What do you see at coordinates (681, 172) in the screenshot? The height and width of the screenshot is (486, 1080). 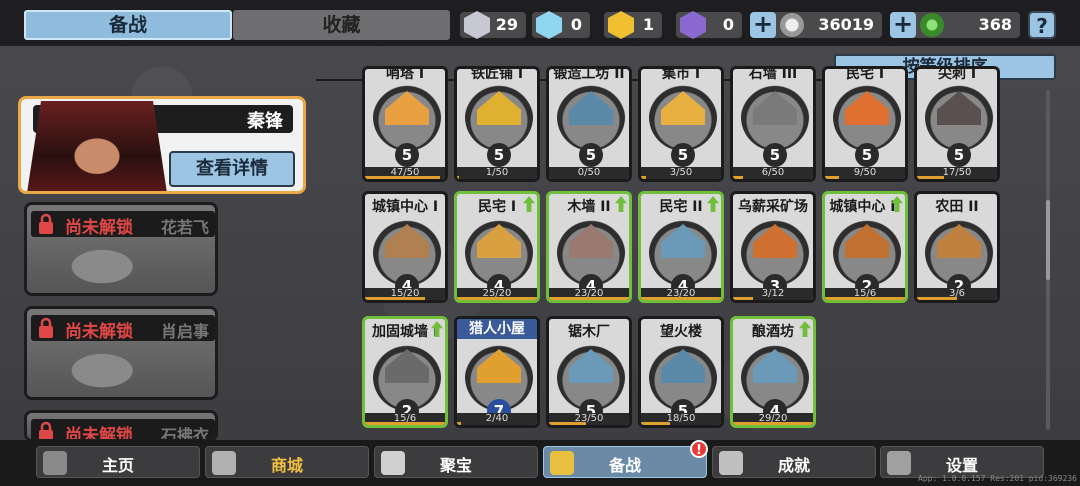 I see `building-progress-text: 3/50` at bounding box center [681, 172].